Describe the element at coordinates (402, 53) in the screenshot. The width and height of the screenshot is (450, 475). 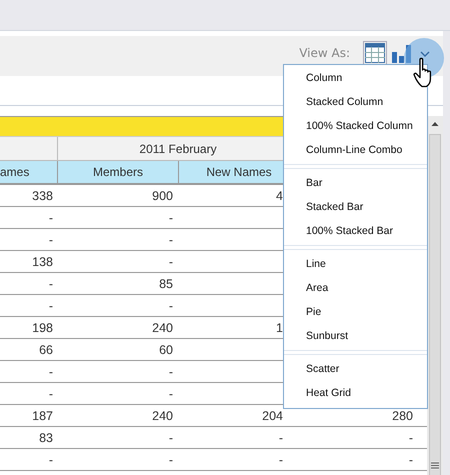
I see `bar-chart-icon` at that location.